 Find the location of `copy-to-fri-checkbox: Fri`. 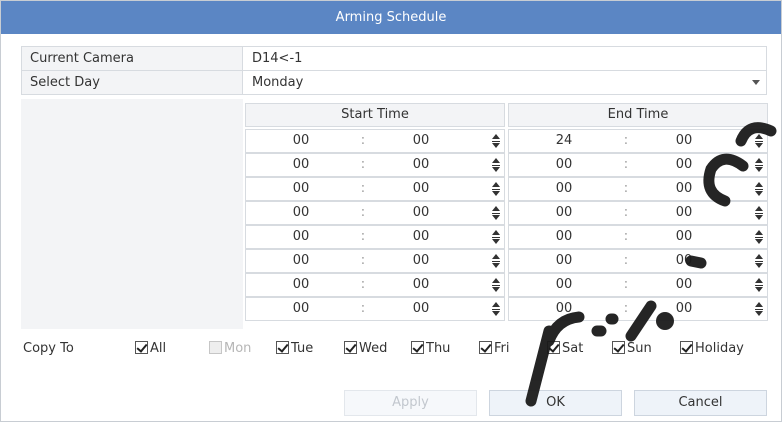

copy-to-fri-checkbox: Fri is located at coordinates (494, 349).